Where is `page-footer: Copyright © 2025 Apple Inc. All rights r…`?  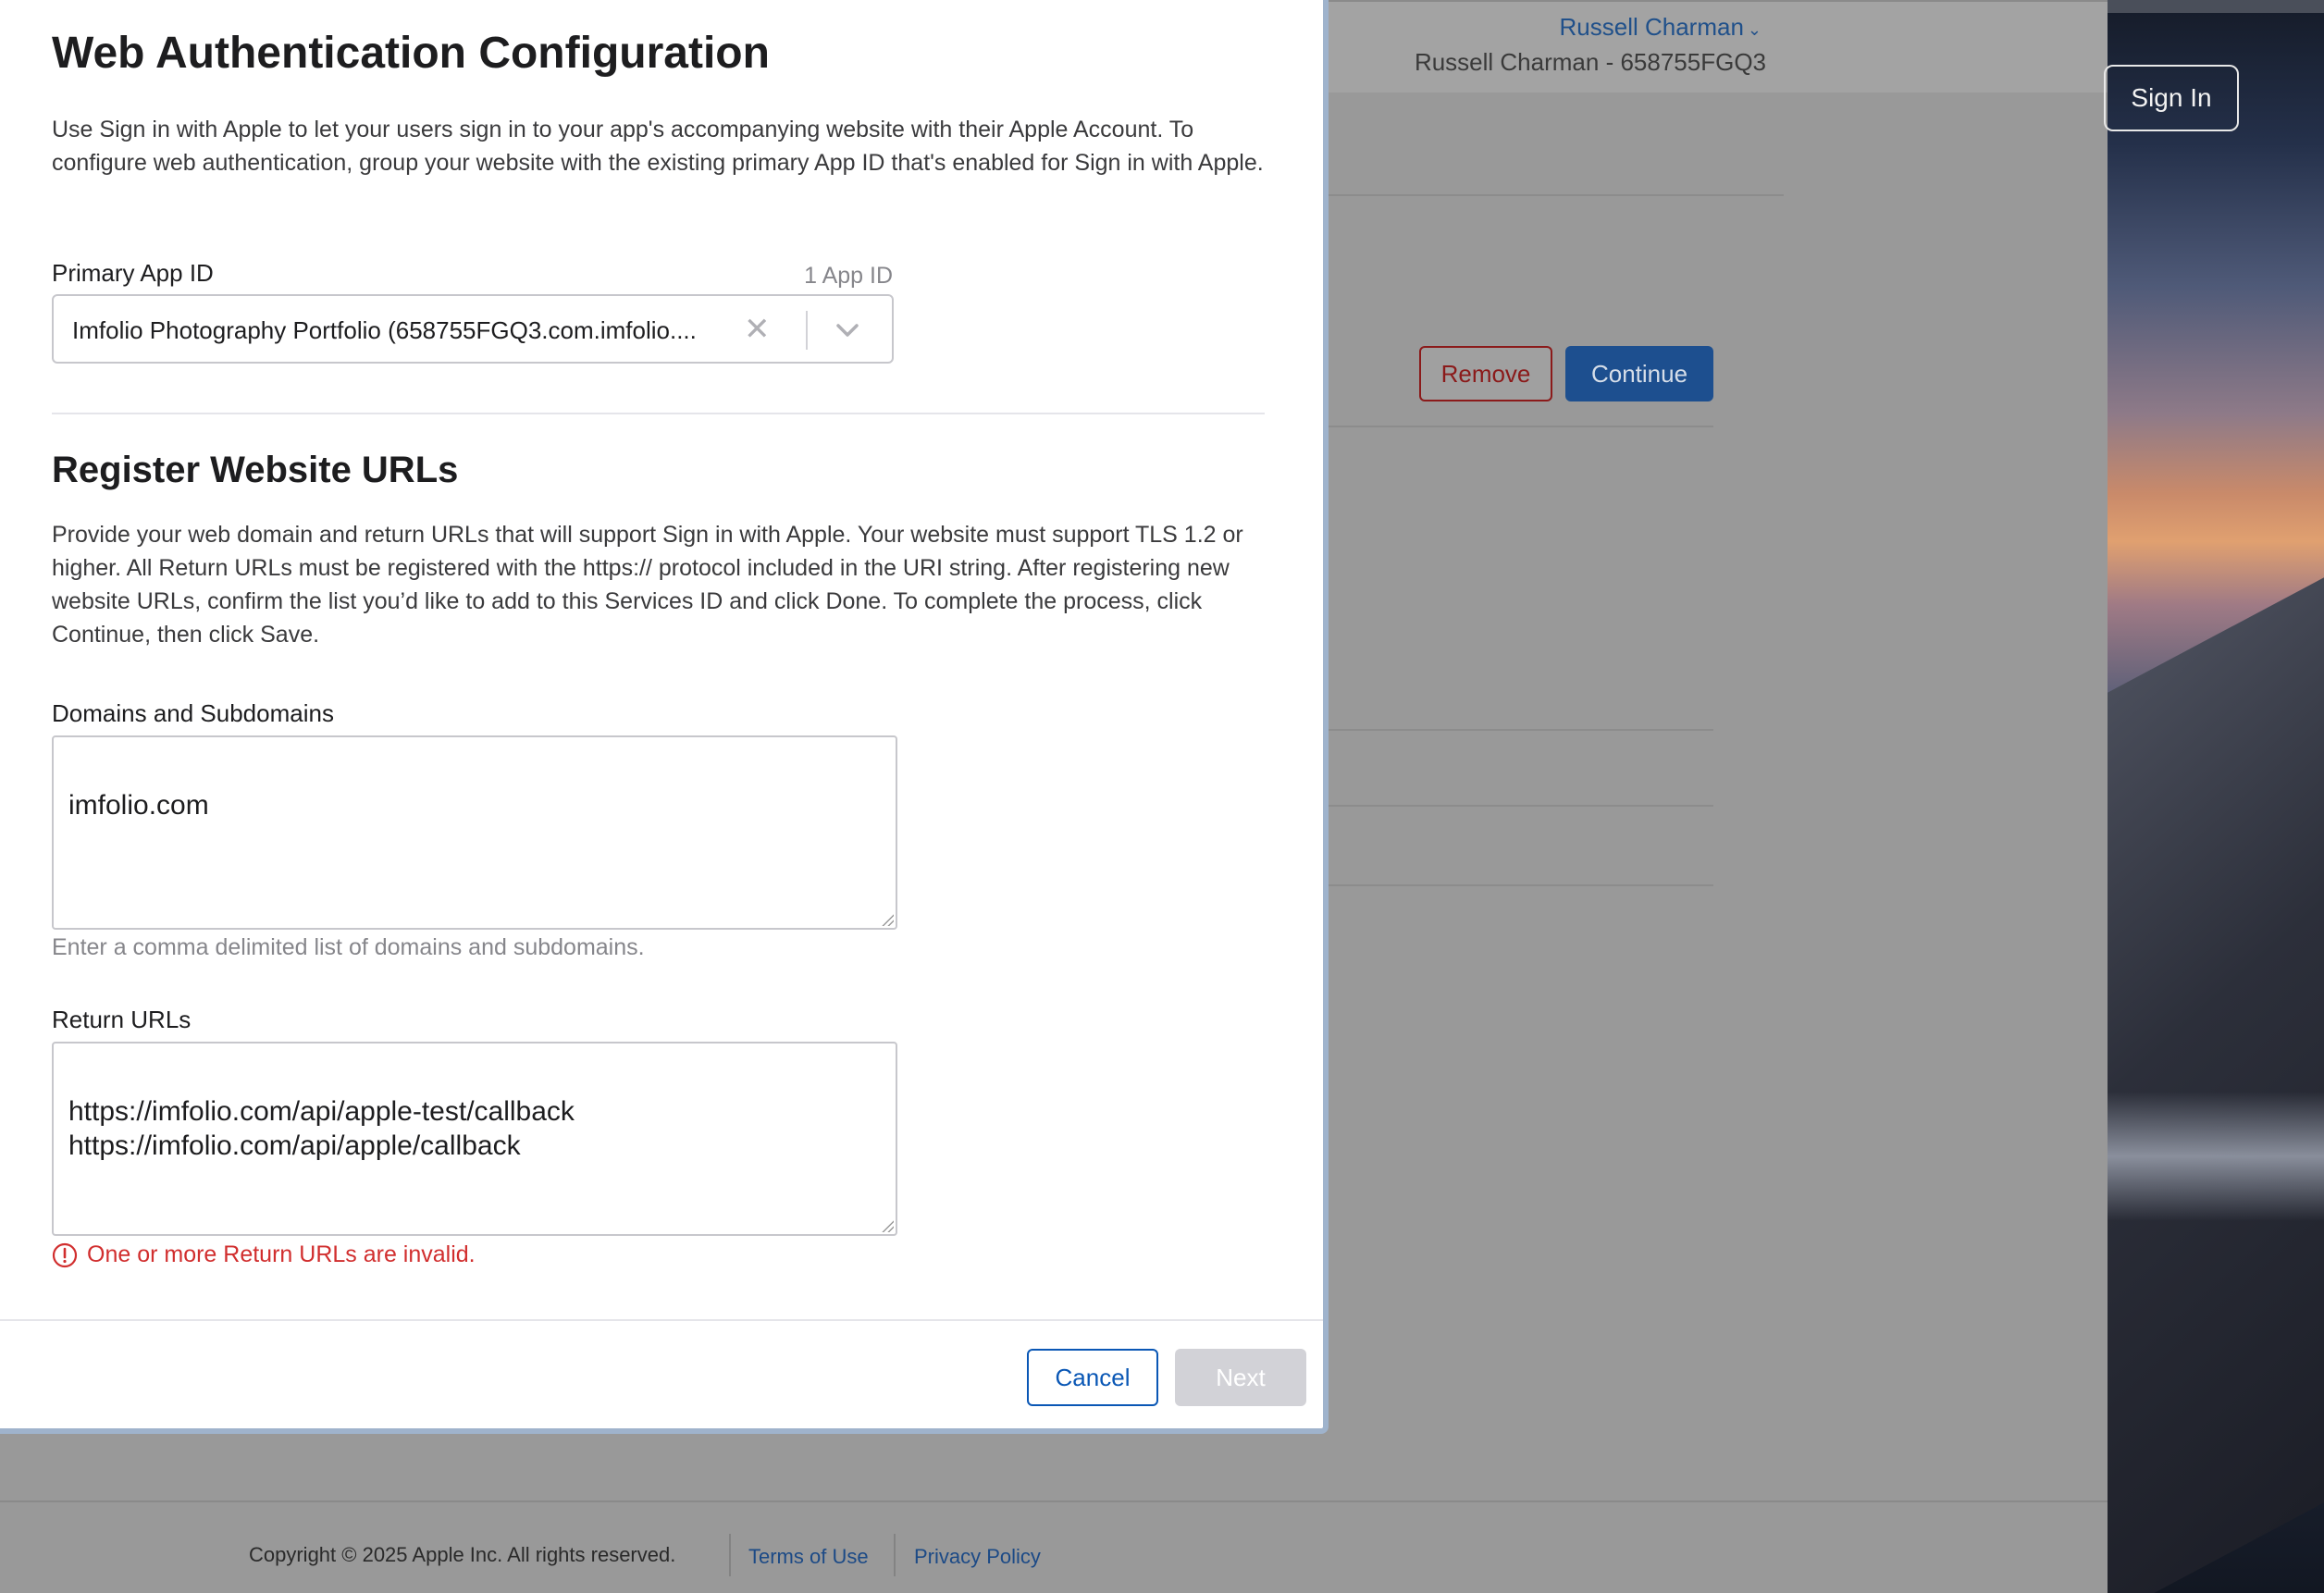 page-footer: Copyright © 2025 Apple Inc. All rights r… is located at coordinates (1054, 1546).